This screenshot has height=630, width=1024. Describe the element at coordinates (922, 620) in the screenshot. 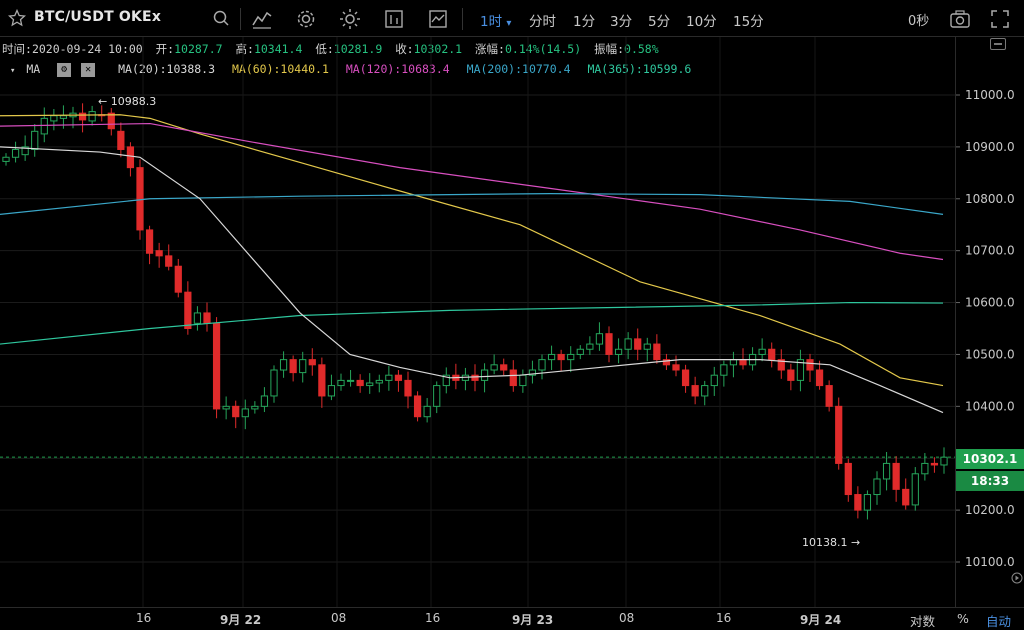

I see `log-scale-toggle: 对数` at that location.